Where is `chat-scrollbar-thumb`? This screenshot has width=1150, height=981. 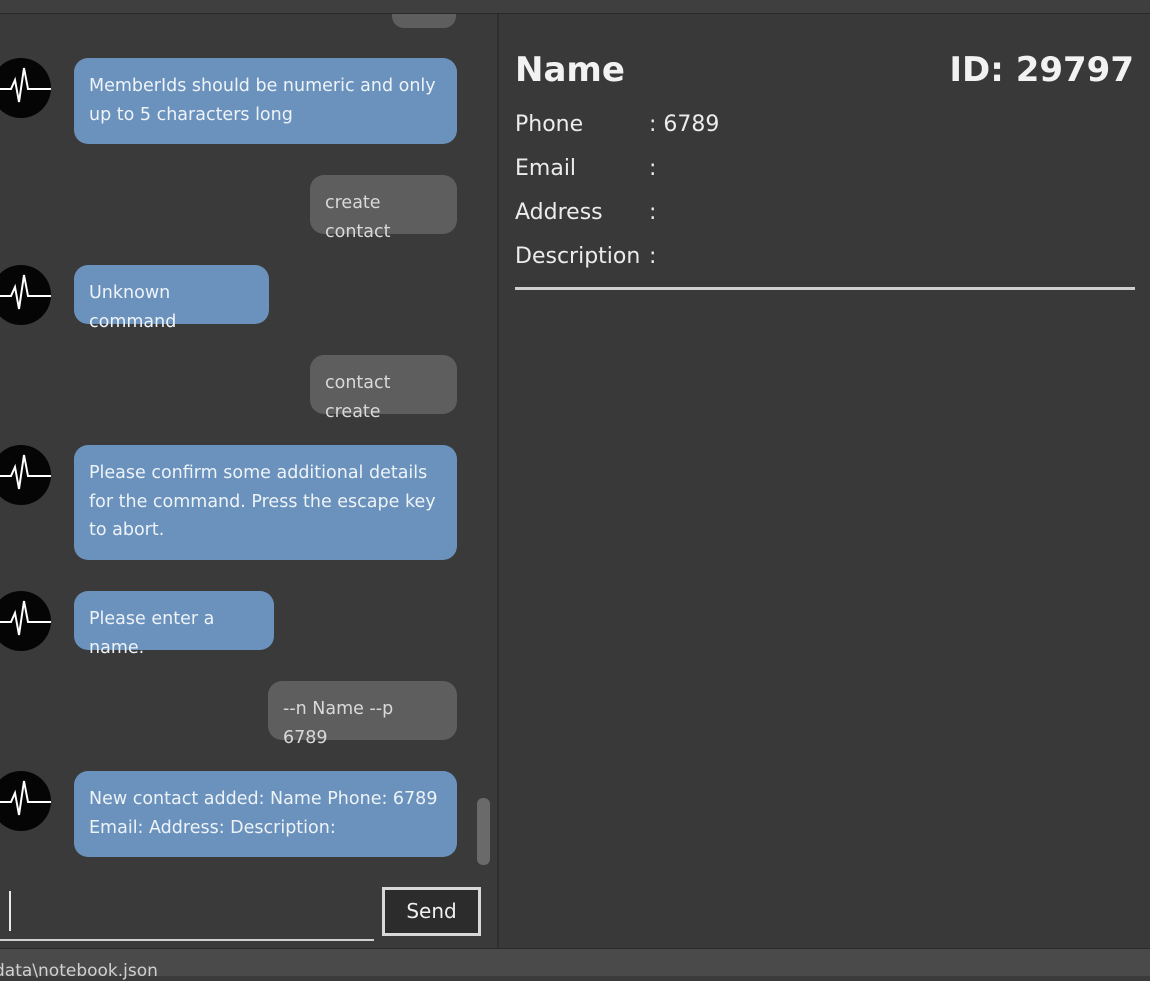
chat-scrollbar-thumb is located at coordinates (483, 831).